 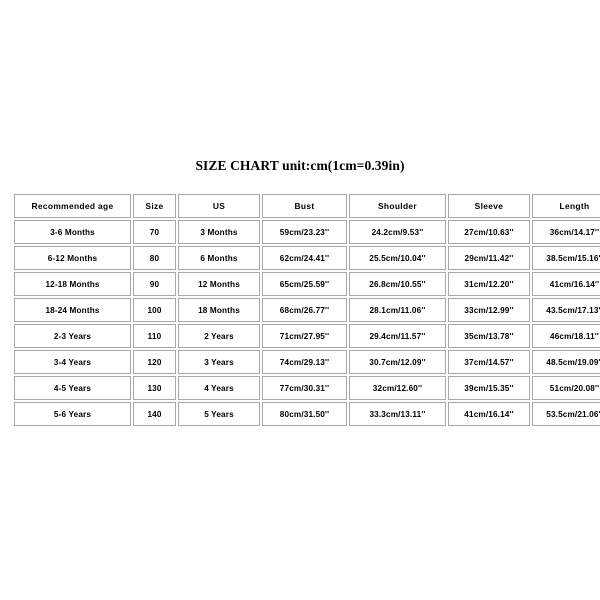 What do you see at coordinates (397, 388) in the screenshot?
I see `cell-shoulder: 32cm/12.60''` at bounding box center [397, 388].